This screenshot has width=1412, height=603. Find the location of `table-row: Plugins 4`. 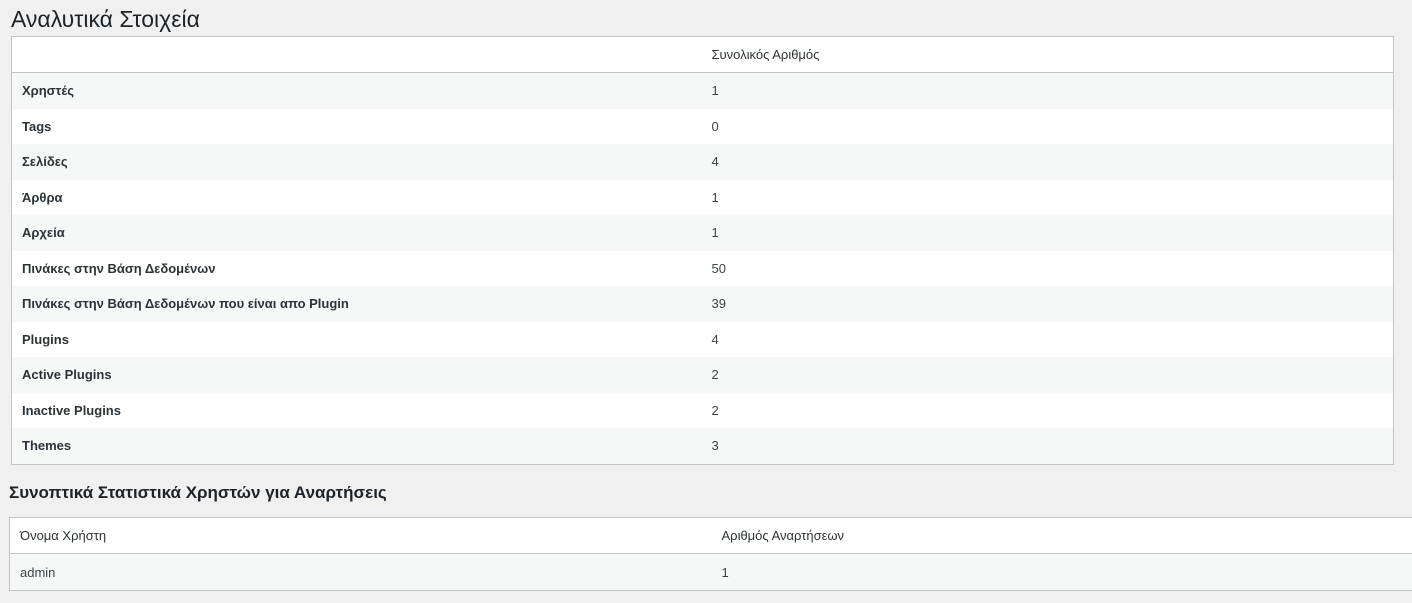

table-row: Plugins 4 is located at coordinates (703, 340).